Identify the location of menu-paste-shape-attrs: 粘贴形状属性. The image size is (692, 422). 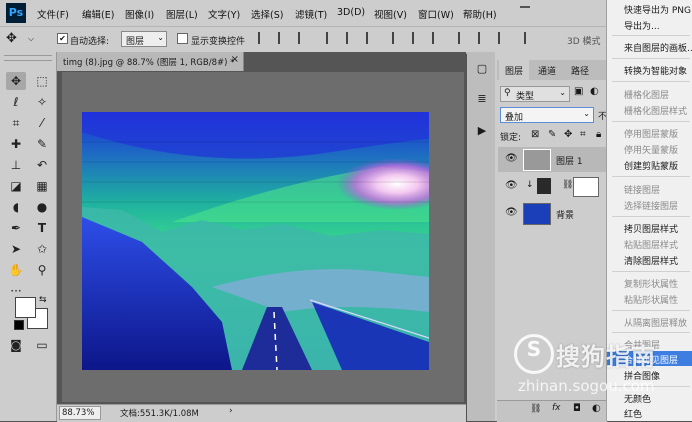
(651, 299).